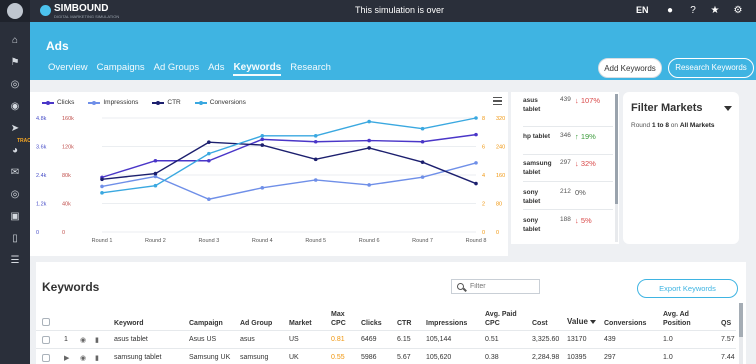 This screenshot has width=756, height=364. Describe the element at coordinates (15, 261) in the screenshot. I see `list-icon: ☰` at that location.